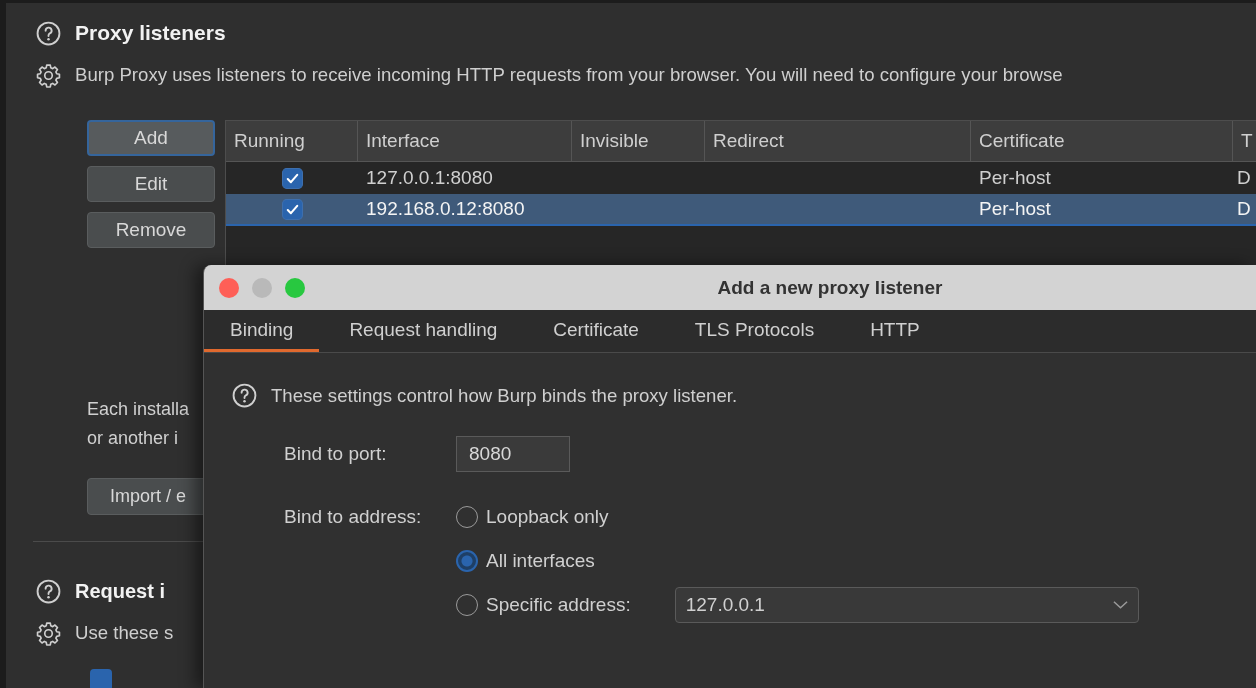  I want to click on column-header: Interface, so click(465, 141).